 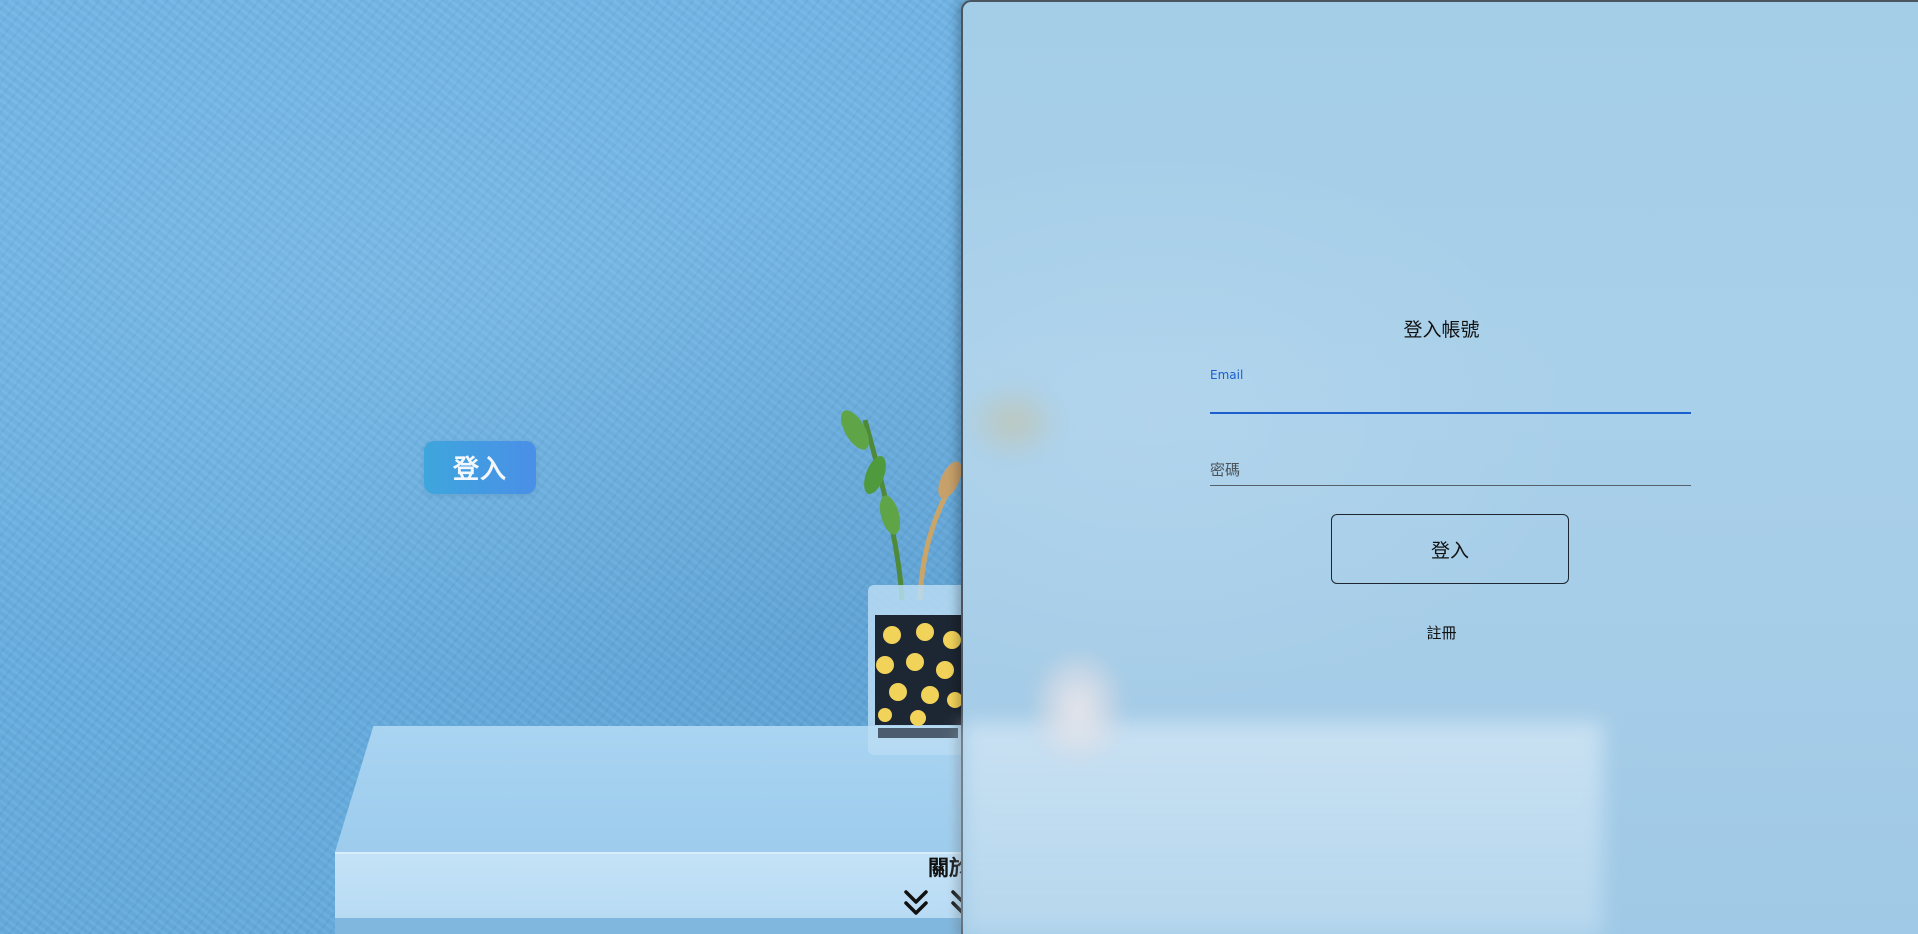 What do you see at coordinates (1450, 398) in the screenshot?
I see `email-input` at bounding box center [1450, 398].